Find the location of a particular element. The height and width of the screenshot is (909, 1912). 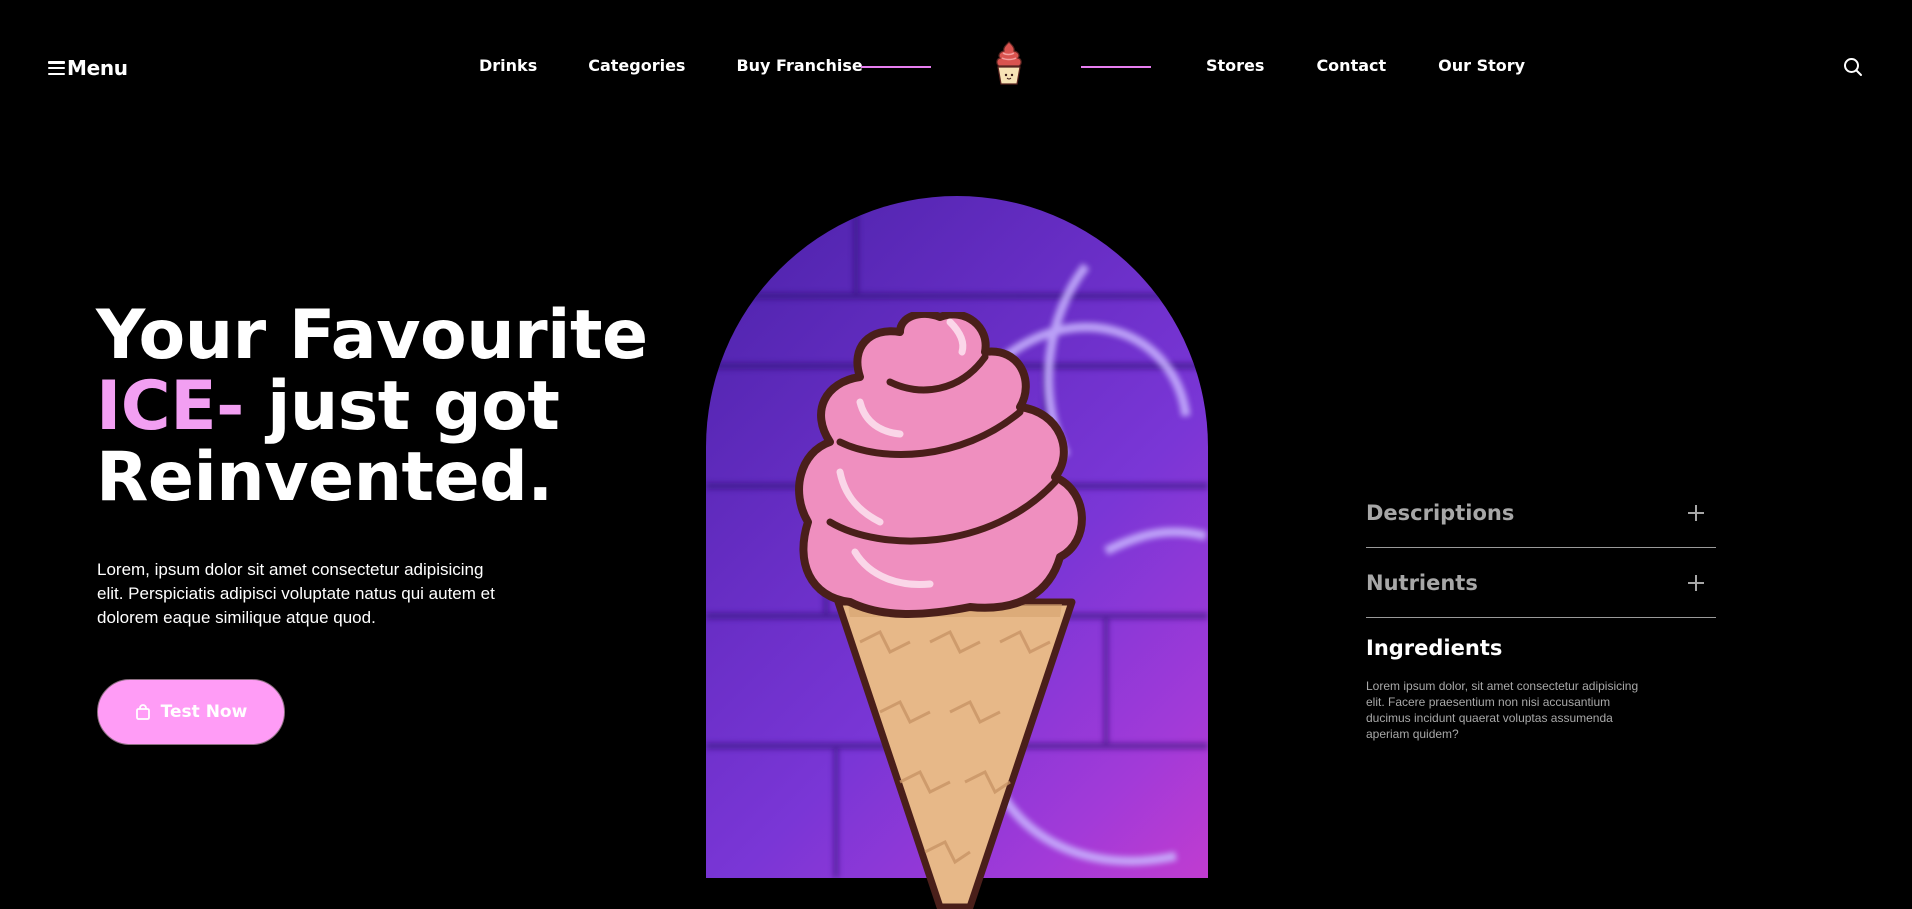

hero-title: Your Favourite ICE- just got Reinvented. is located at coordinates (372, 406).